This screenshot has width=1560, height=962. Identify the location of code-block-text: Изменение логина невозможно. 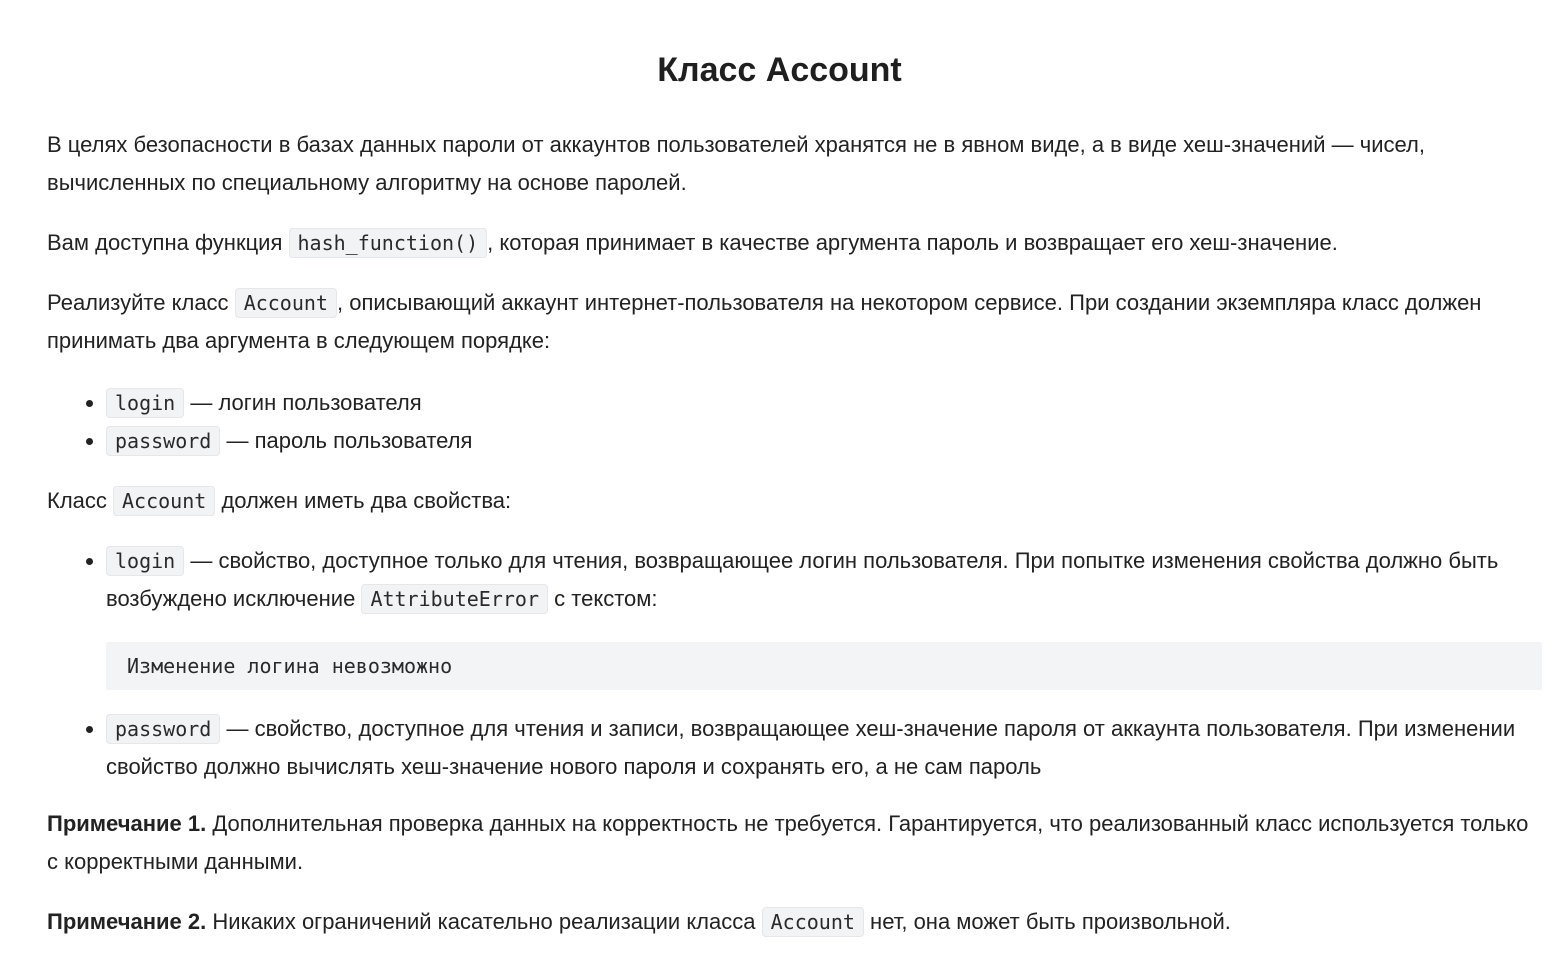
(290, 666).